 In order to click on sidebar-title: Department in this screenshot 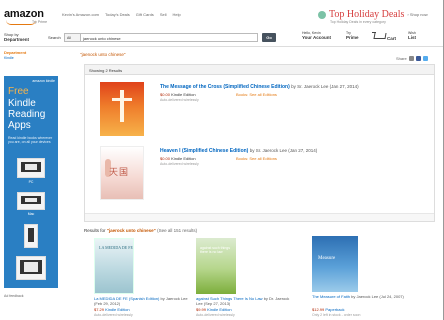, I will do `click(15, 52)`.